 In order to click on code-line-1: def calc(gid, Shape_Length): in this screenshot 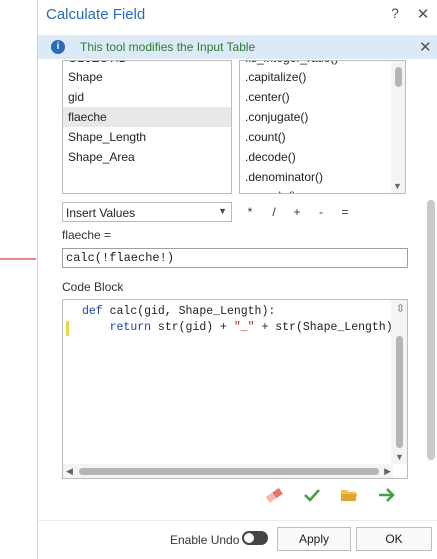, I will do `click(178, 311)`.